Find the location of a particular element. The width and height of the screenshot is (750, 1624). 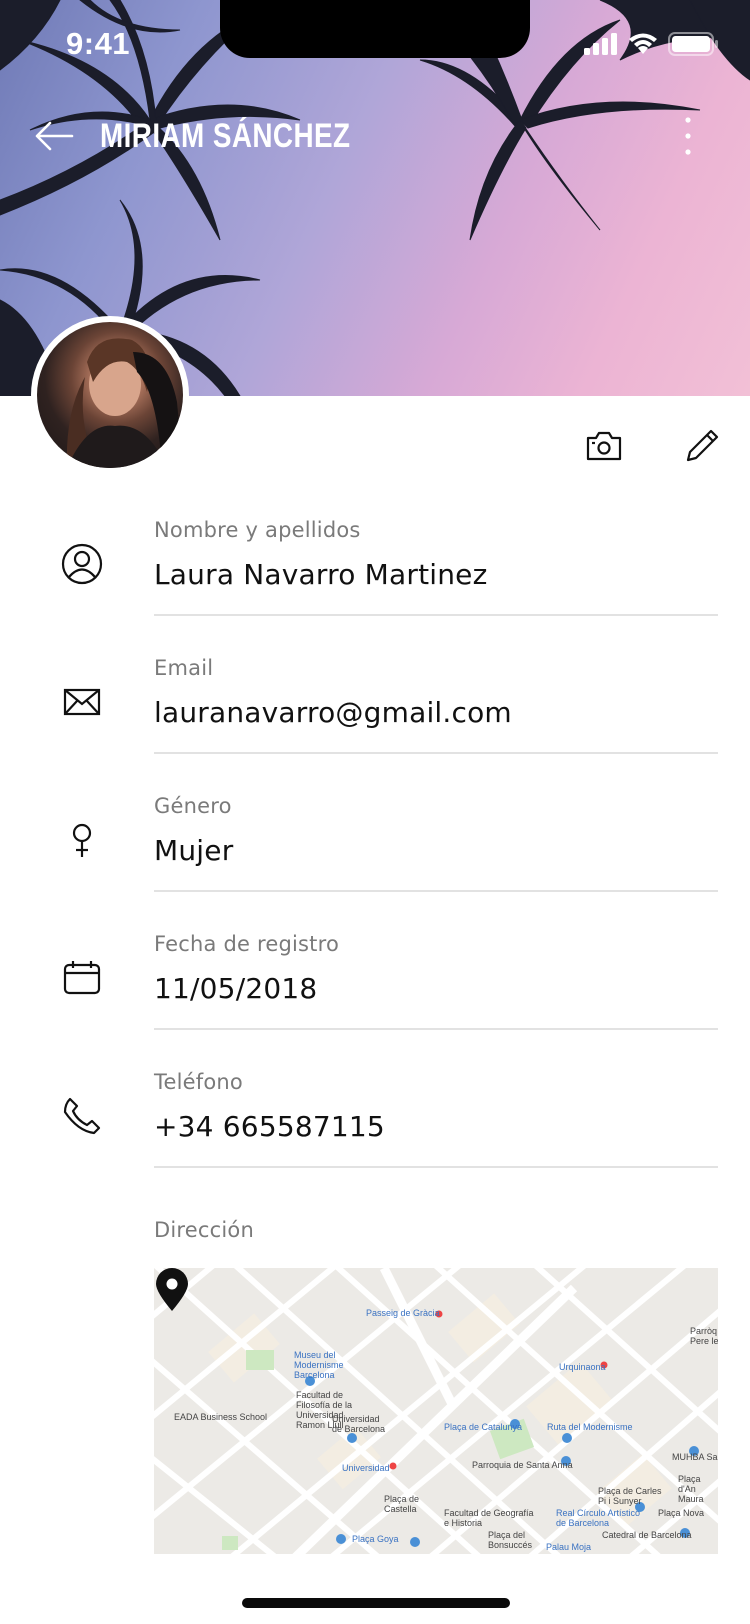

map-label: Plaça Goya is located at coordinates (375, 1539).